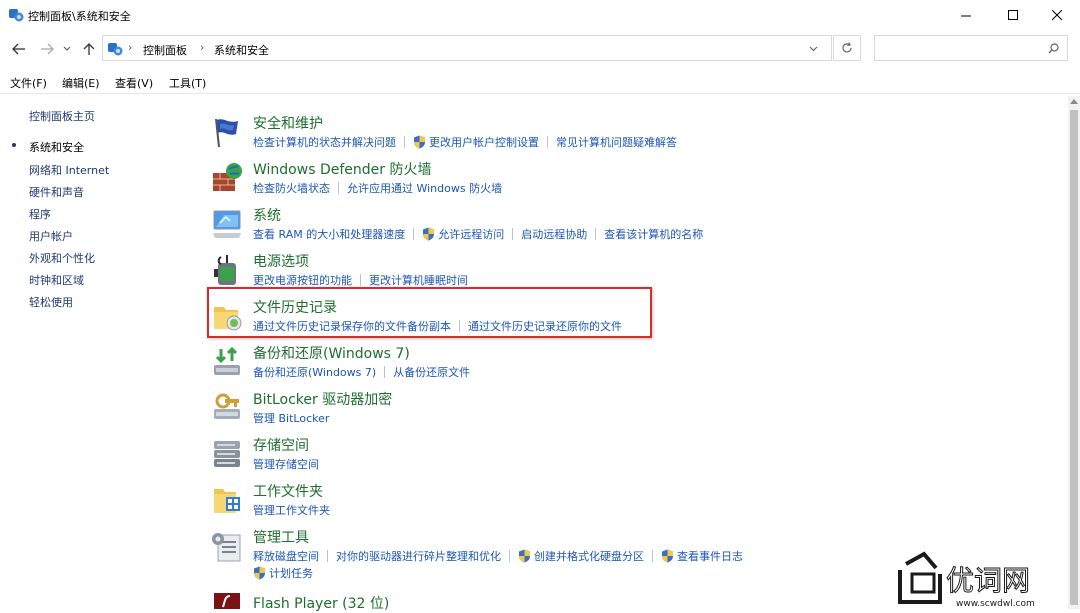 The image size is (1080, 613). Describe the element at coordinates (1074, 357) in the screenshot. I see `scrollbar-thumb` at that location.